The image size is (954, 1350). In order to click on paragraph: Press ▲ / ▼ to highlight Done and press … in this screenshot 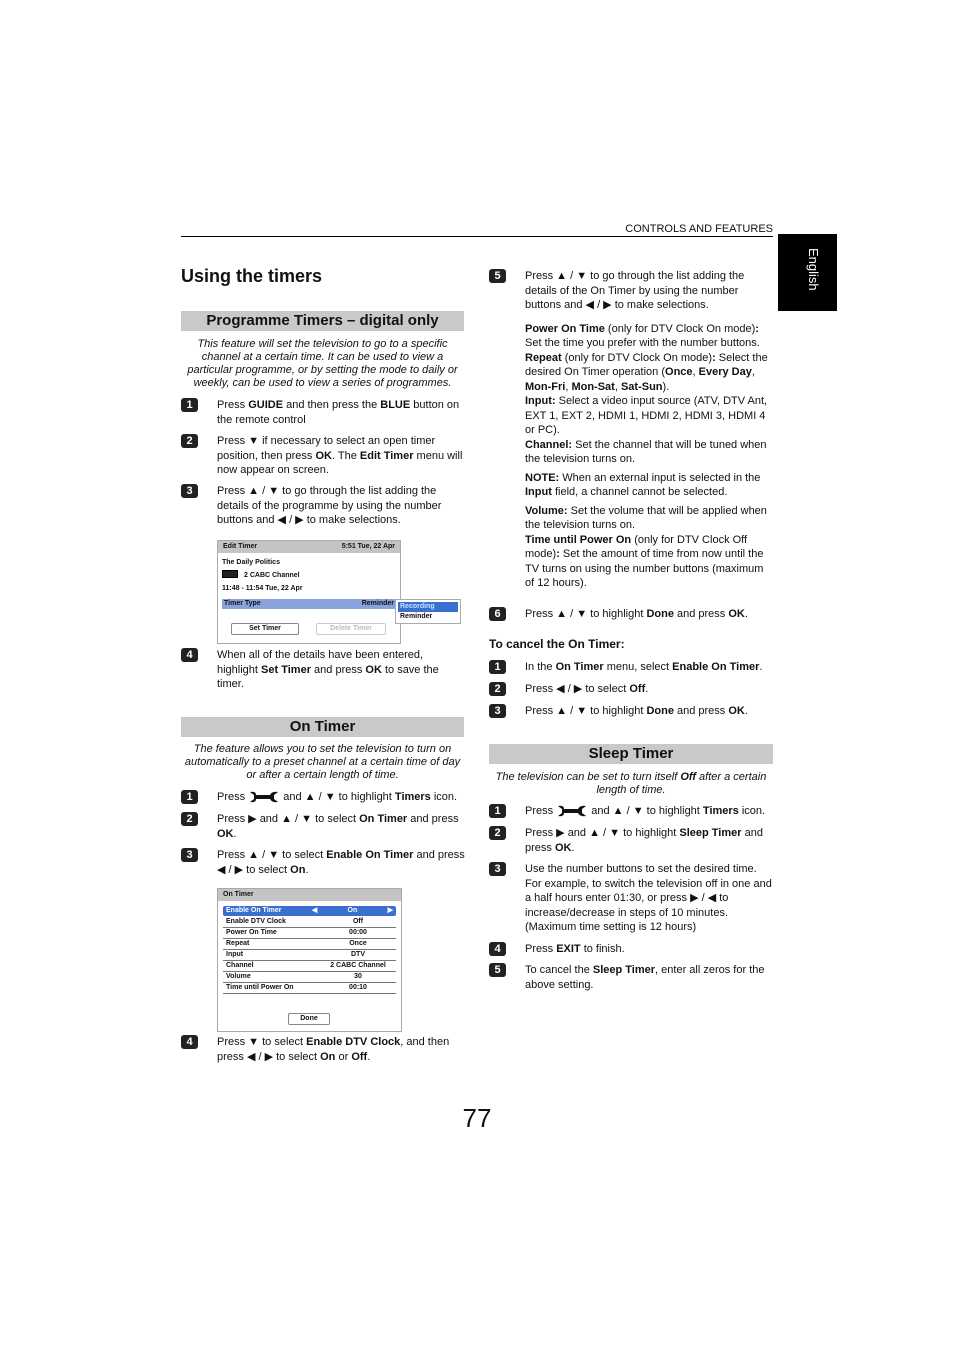, I will do `click(650, 614)`.